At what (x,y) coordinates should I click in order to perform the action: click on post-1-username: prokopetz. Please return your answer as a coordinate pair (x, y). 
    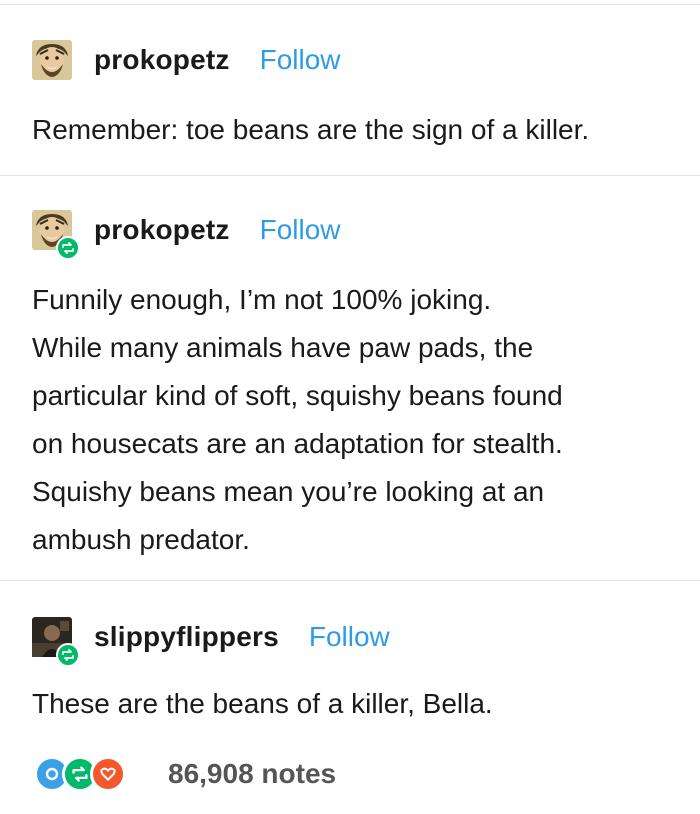
    Looking at the image, I should click on (162, 60).